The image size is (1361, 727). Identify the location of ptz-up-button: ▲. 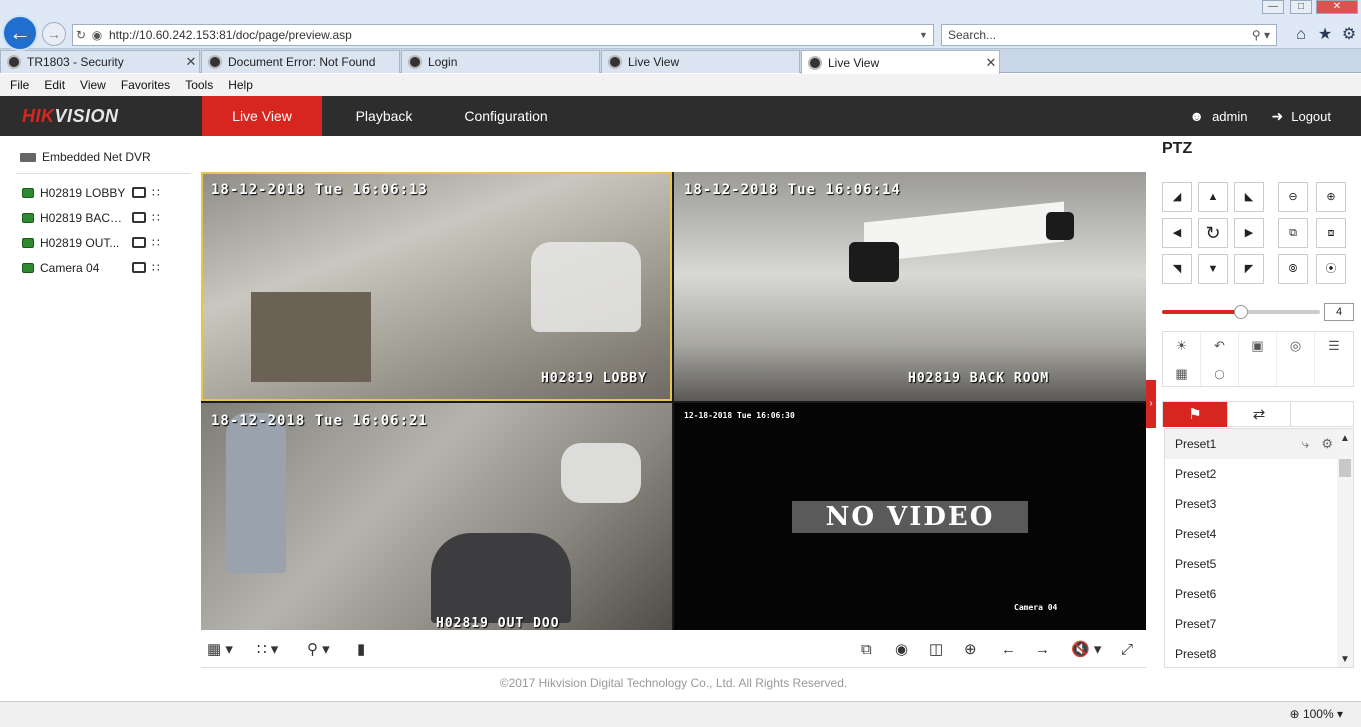
(1213, 197).